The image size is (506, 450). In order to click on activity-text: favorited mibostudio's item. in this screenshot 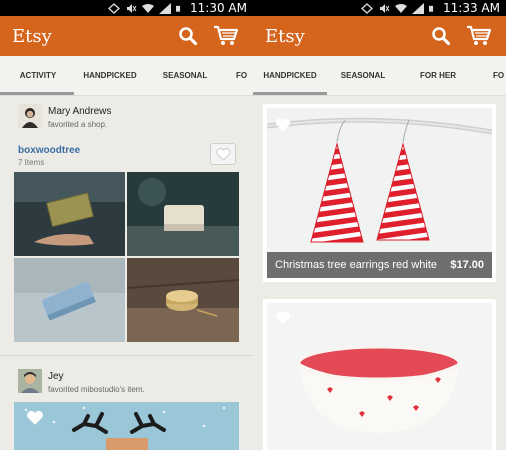, I will do `click(96, 389)`.